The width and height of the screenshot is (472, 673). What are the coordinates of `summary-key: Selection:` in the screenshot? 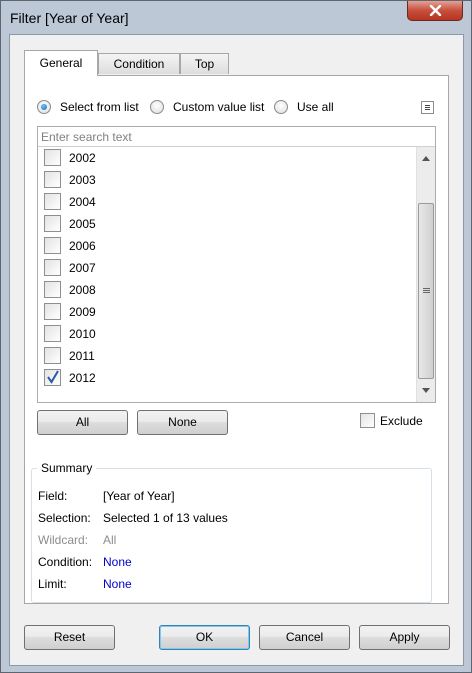 It's located at (64, 518).